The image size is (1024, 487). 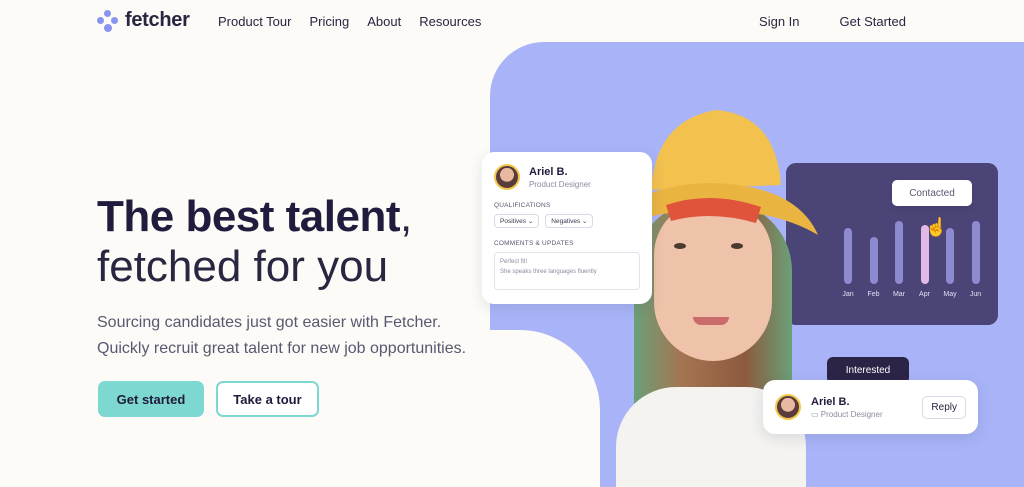 What do you see at coordinates (108, 20) in the screenshot?
I see `paw-icon` at bounding box center [108, 20].